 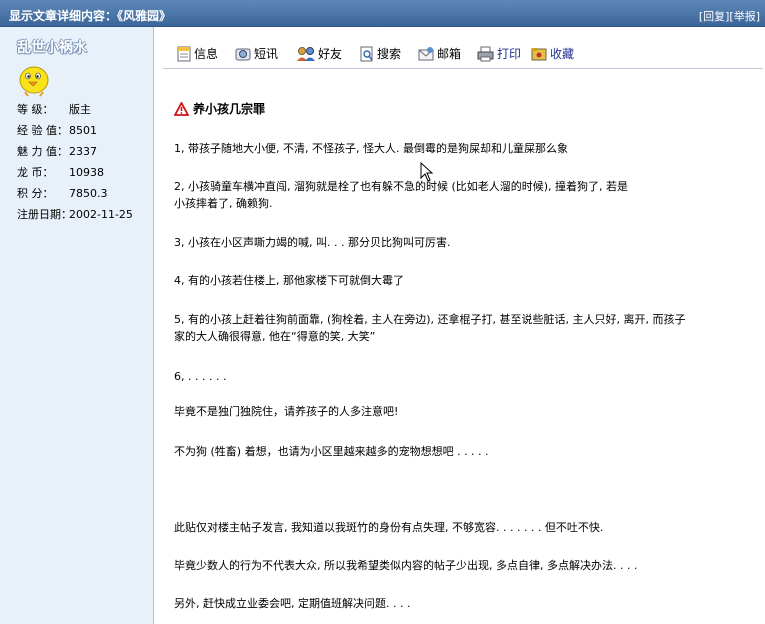 What do you see at coordinates (57, 151) in the screenshot?
I see `author-charm: 魅 力 值：2337` at bounding box center [57, 151].